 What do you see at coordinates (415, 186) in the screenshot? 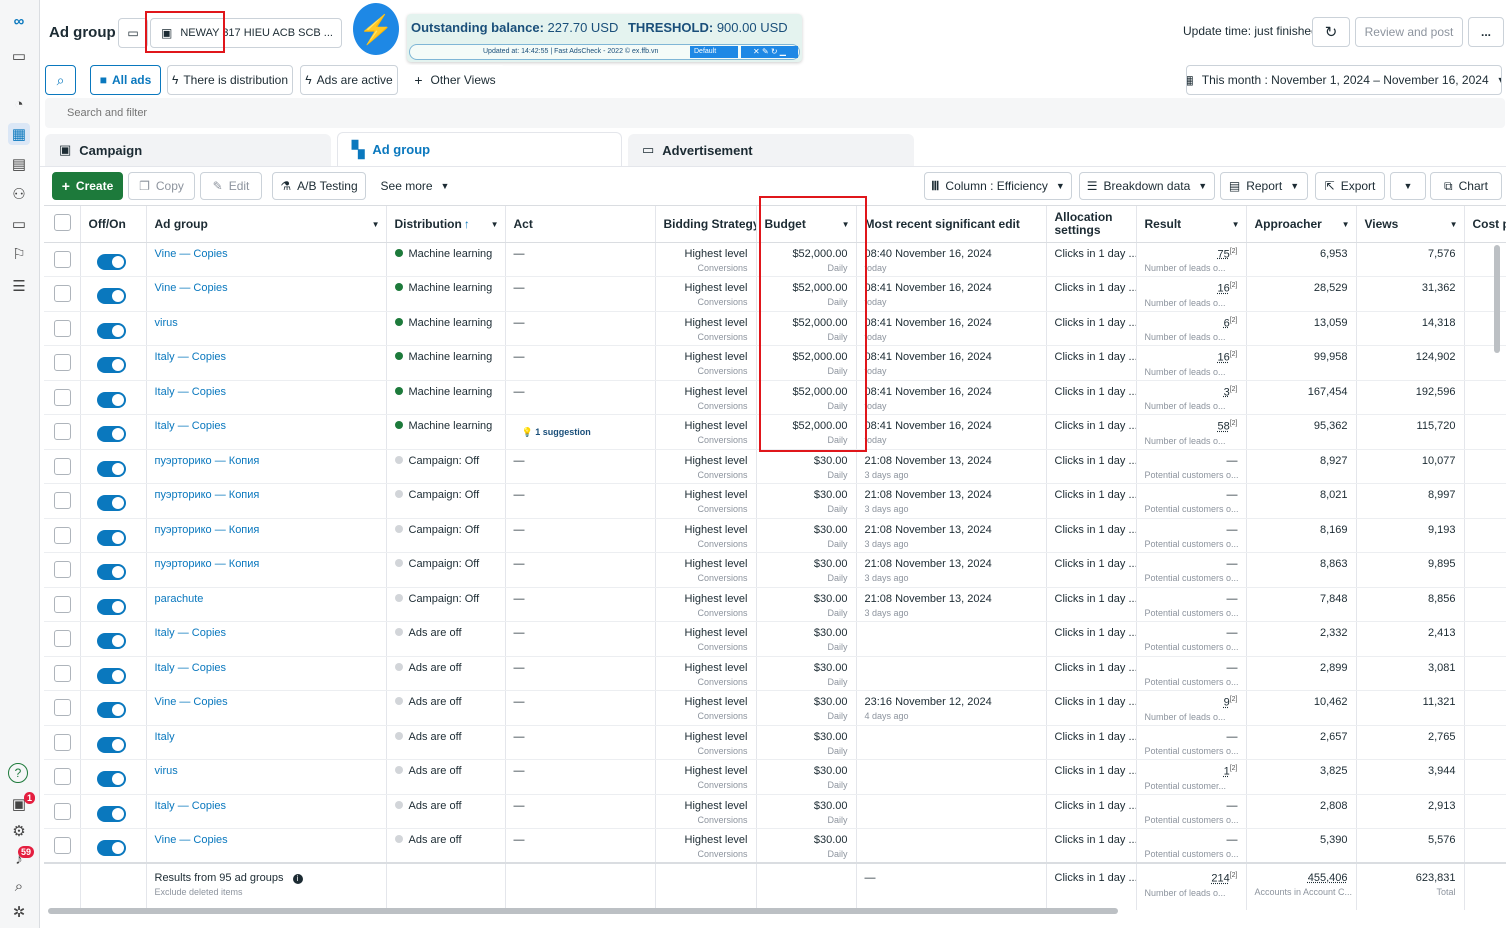
I see `see-more-button: See more ▼` at bounding box center [415, 186].